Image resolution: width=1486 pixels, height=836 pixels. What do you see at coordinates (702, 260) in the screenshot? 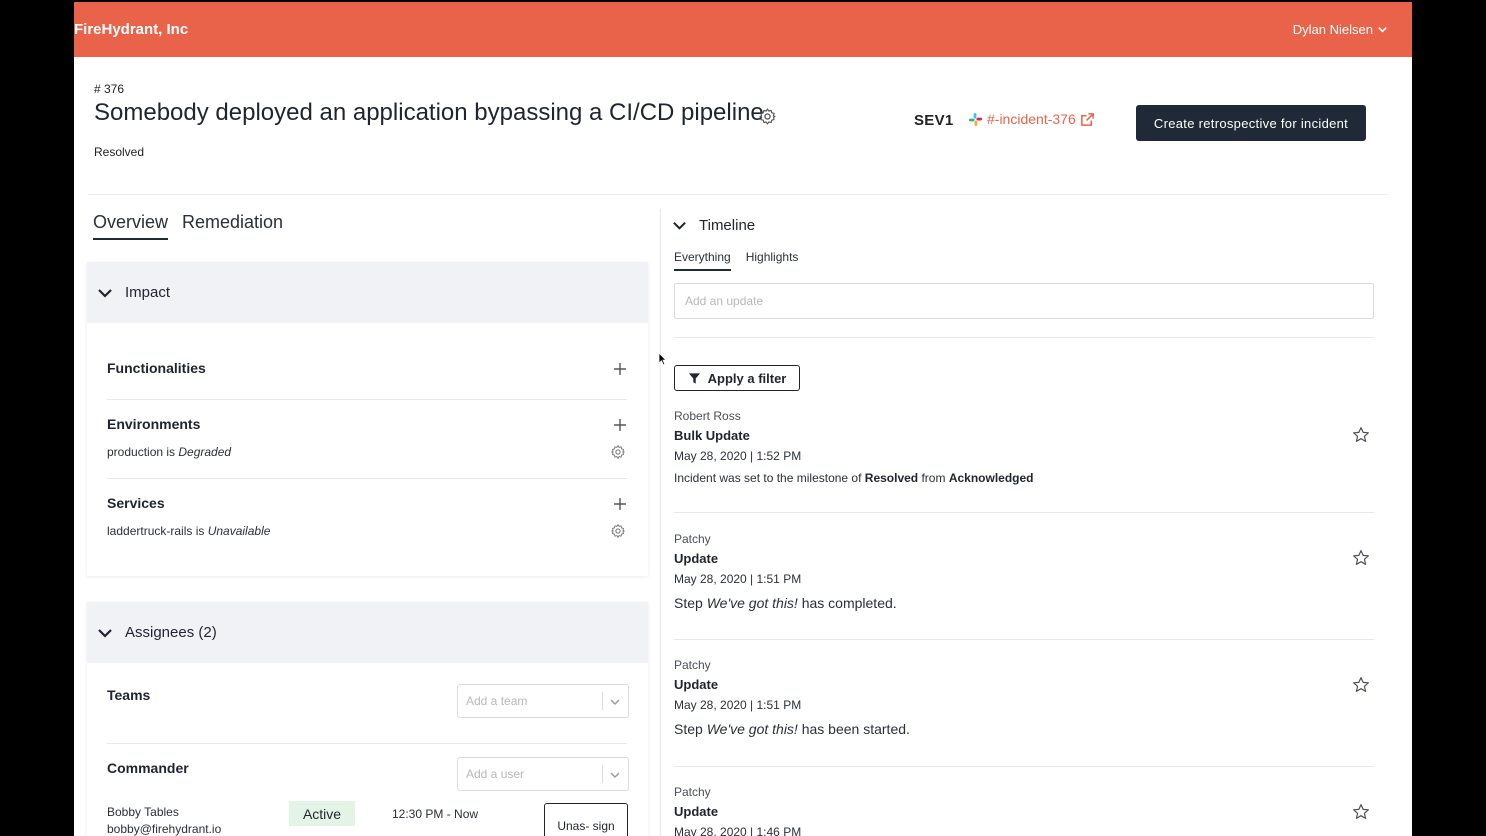
I see `tab-everything: Everything` at bounding box center [702, 260].